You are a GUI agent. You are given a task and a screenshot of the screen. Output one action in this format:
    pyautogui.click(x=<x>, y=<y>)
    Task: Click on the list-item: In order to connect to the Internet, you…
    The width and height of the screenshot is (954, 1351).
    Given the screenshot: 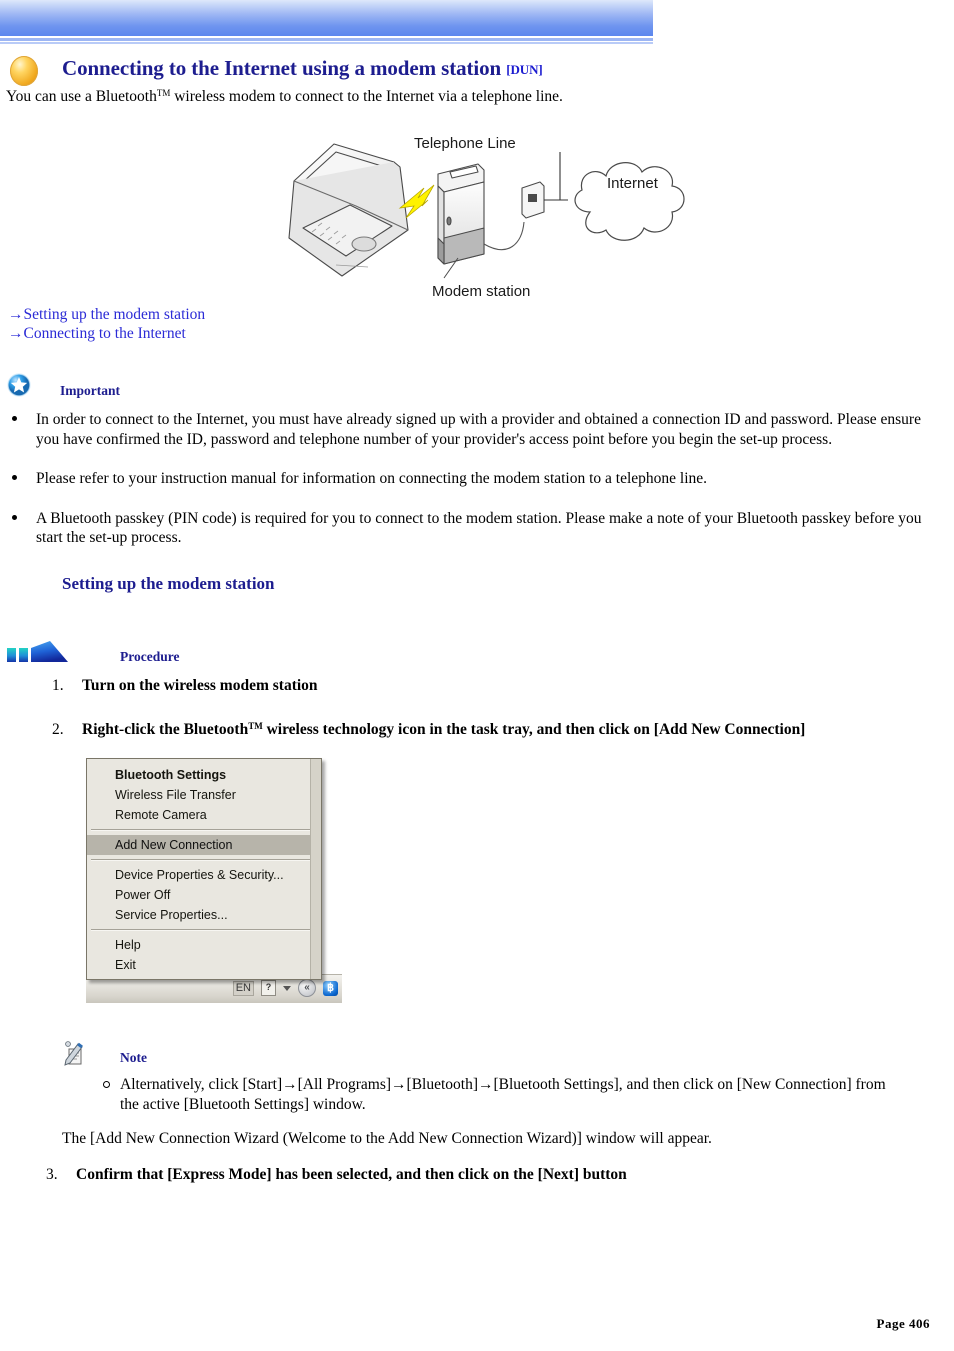 What is the action you would take?
    pyautogui.click(x=468, y=429)
    